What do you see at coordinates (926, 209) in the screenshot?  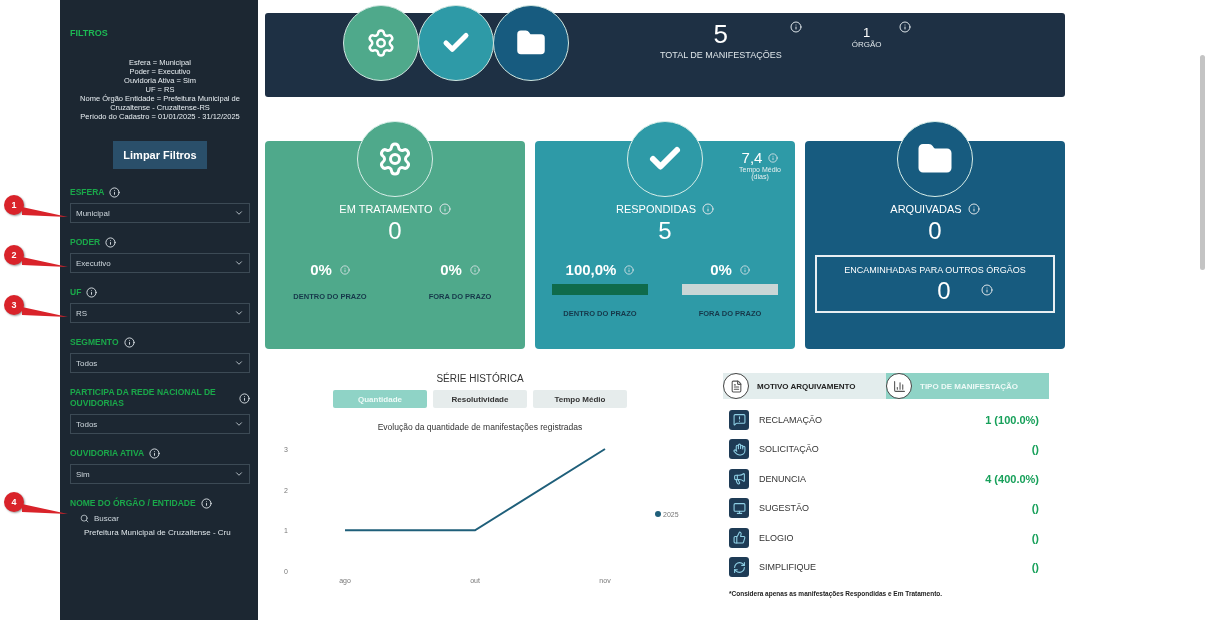 I see `card-title: ARQUIVADAS` at bounding box center [926, 209].